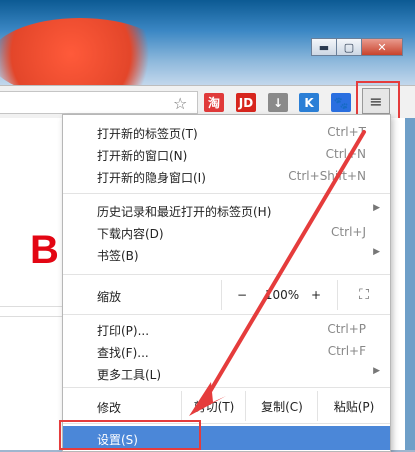 This screenshot has height=452, width=415. What do you see at coordinates (353, 406) in the screenshot?
I see `paste-button: 粘贴(P)` at bounding box center [353, 406].